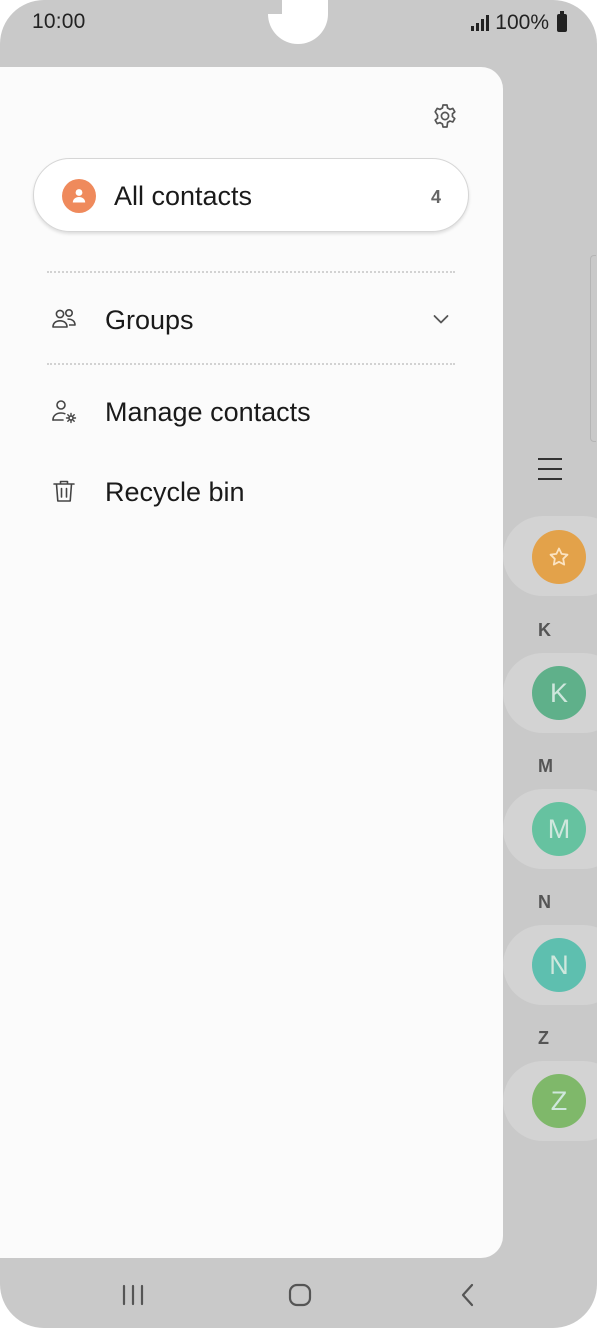  I want to click on section-letter-z: Z, so click(543, 1038).